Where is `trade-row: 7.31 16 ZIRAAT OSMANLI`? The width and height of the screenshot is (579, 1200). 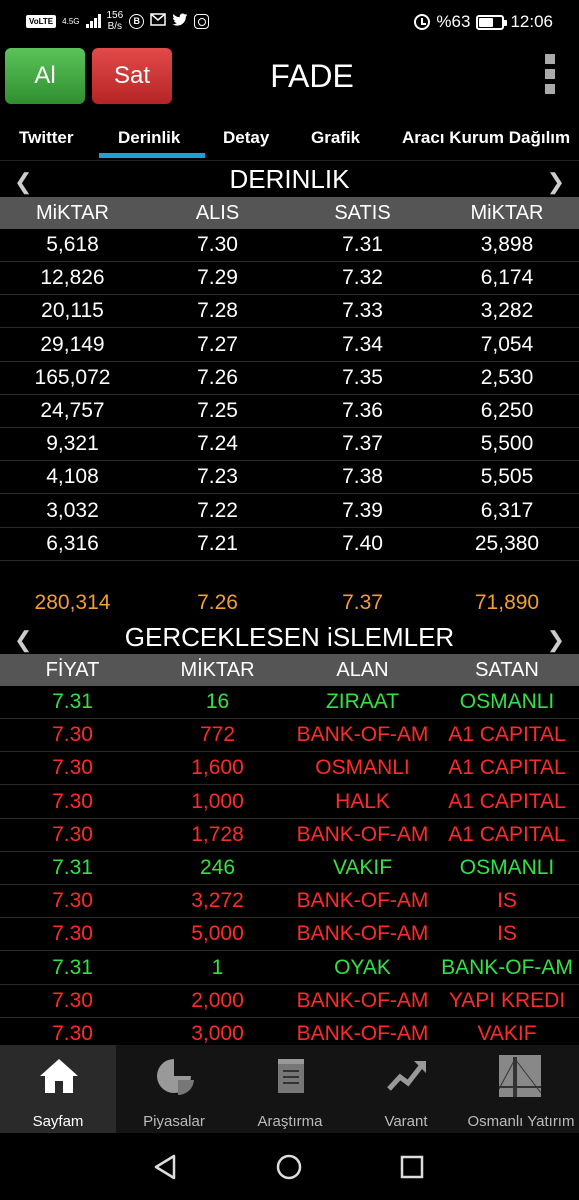 trade-row: 7.31 16 ZIRAAT OSMANLI is located at coordinates (289, 702).